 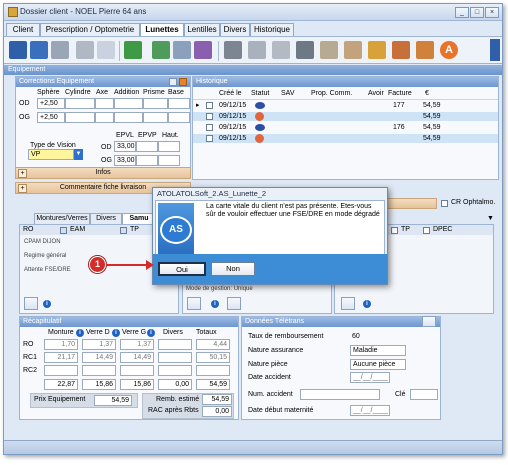 I want to click on barcode-icon, so click(x=281, y=50).